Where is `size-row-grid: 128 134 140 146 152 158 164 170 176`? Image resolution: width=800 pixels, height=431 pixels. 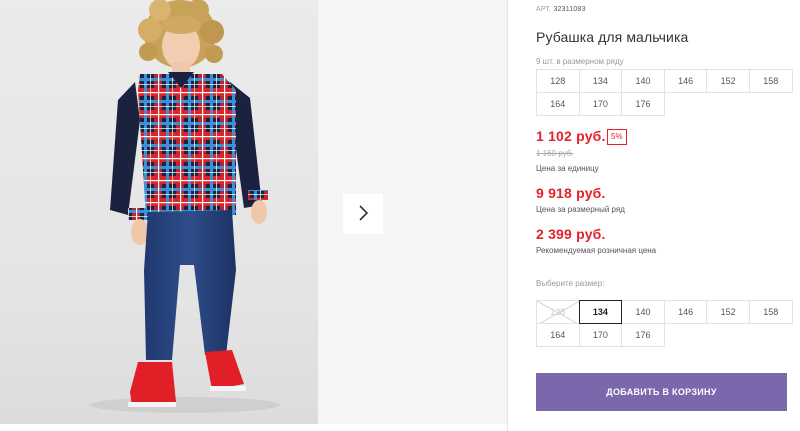 size-row-grid: 128 134 140 146 152 158 164 170 176 is located at coordinates (664, 92).